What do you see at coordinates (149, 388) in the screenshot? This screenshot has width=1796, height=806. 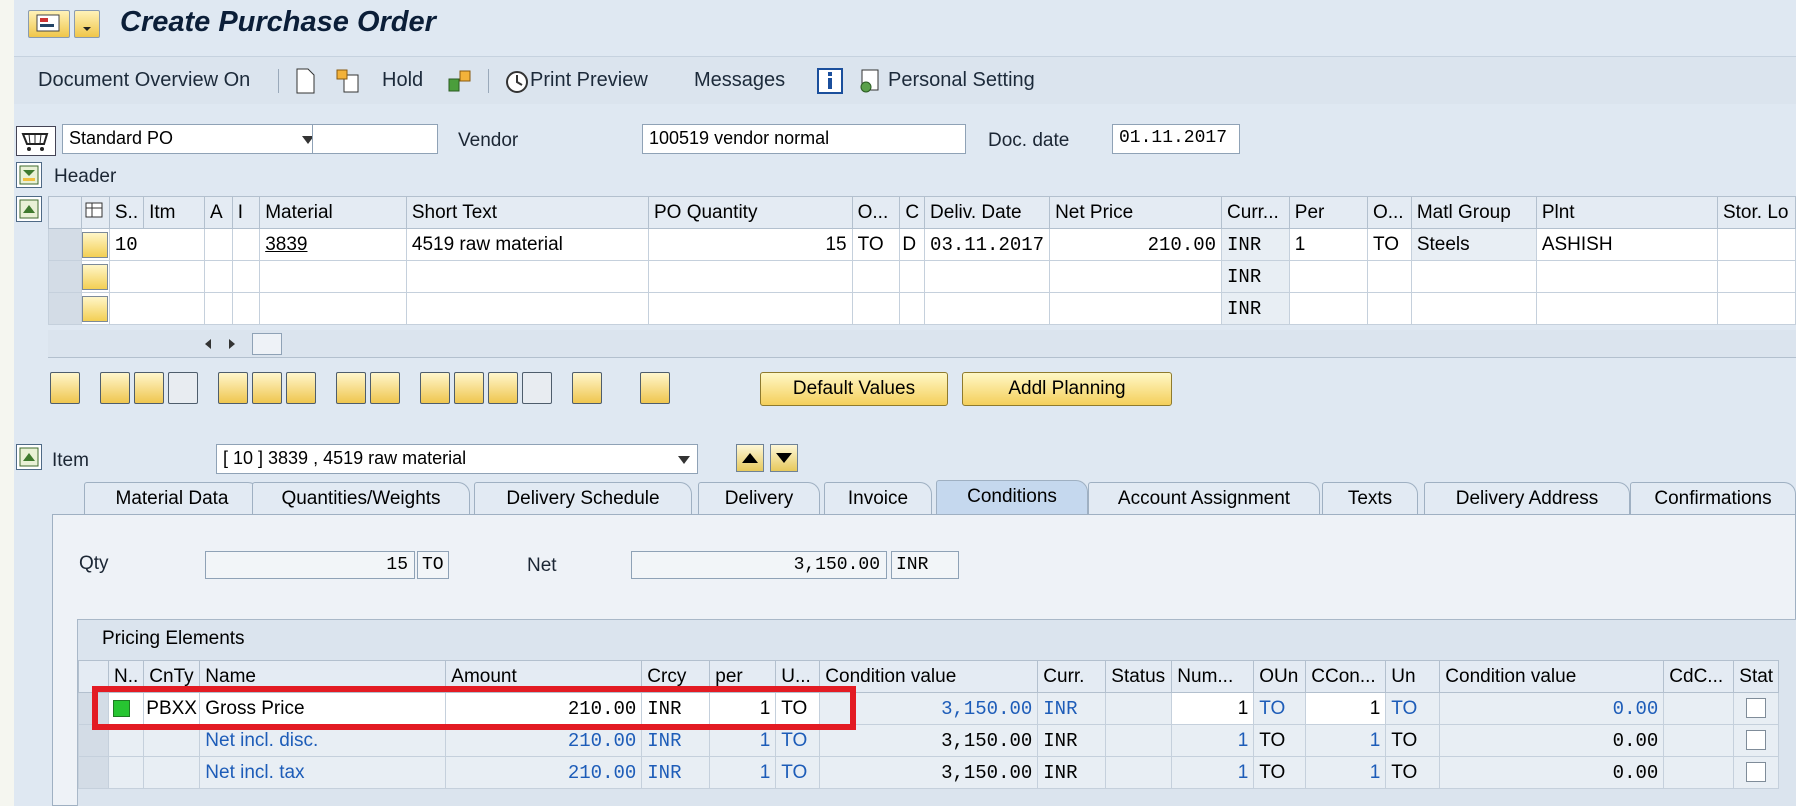 I see `select-block-icon` at bounding box center [149, 388].